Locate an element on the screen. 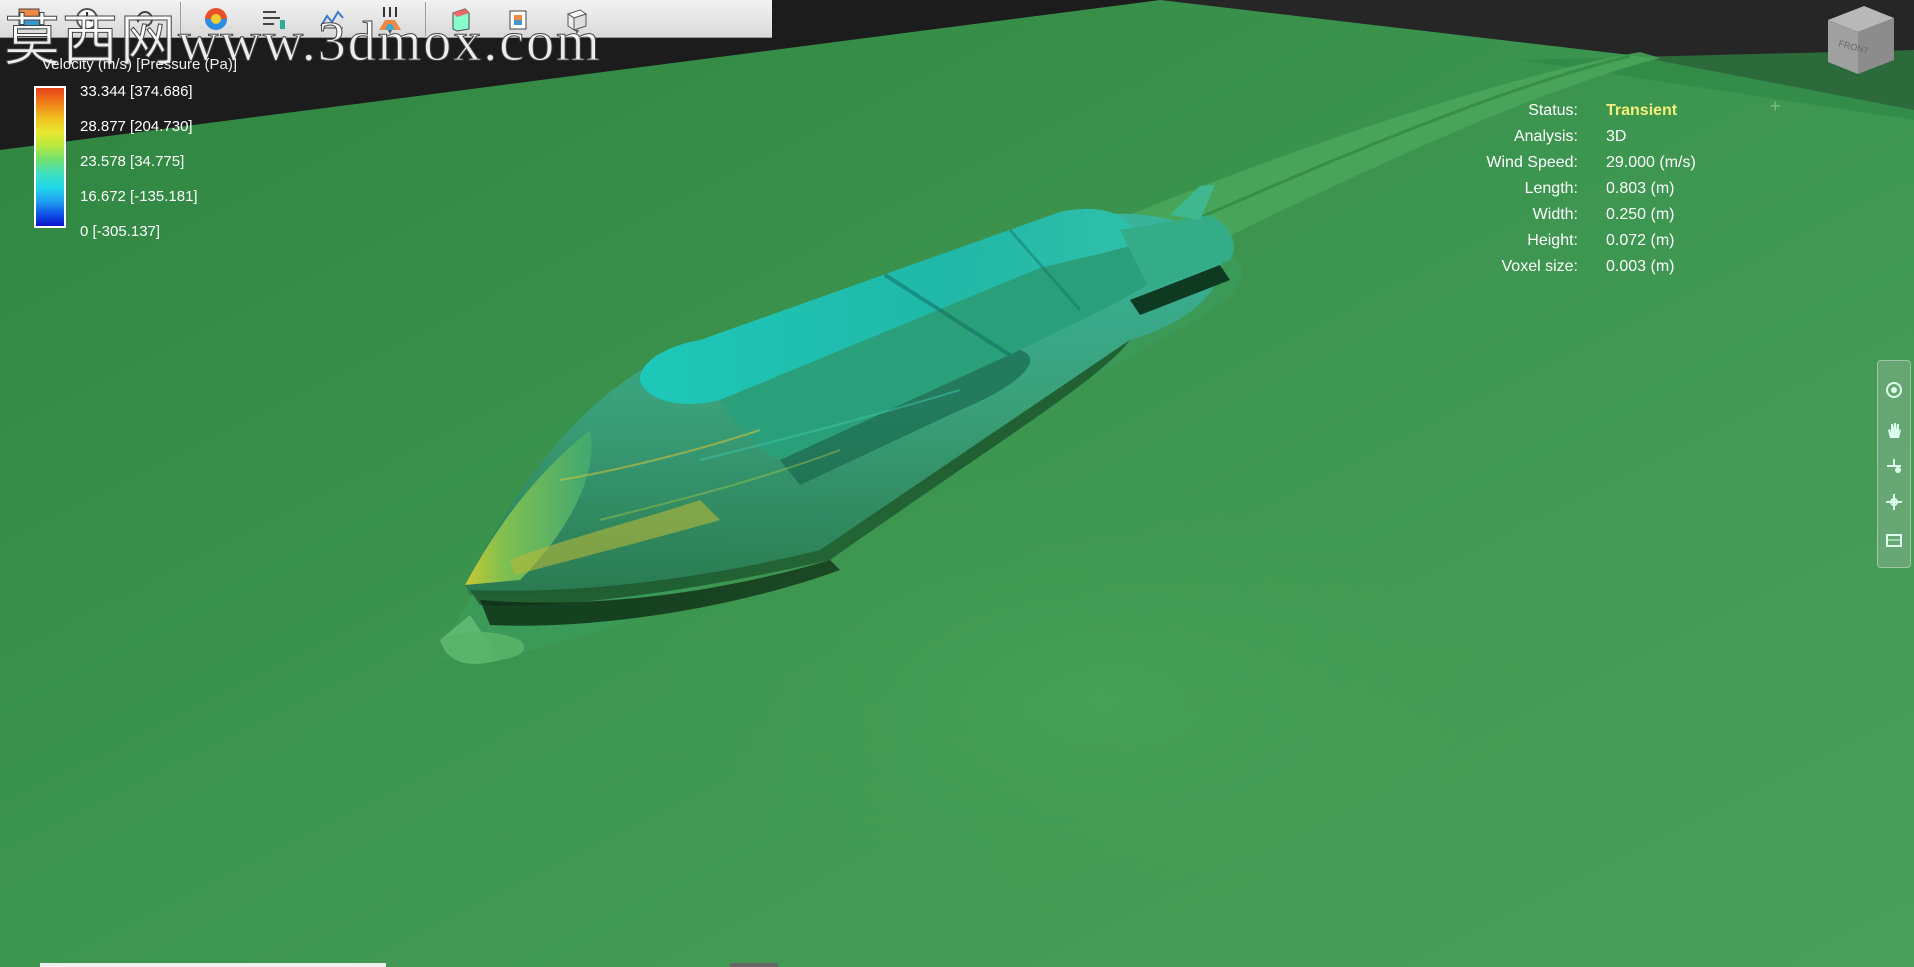 This screenshot has height=967, width=1914. zoom-icon is located at coordinates (1894, 466).